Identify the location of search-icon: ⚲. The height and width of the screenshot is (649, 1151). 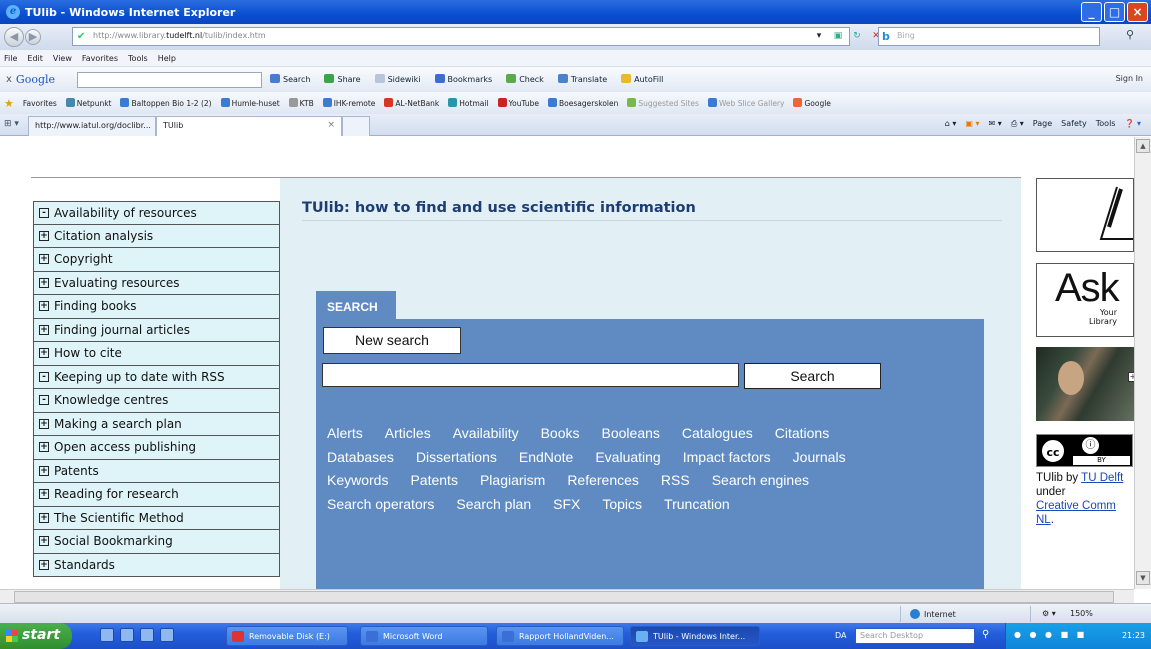
(1130, 34).